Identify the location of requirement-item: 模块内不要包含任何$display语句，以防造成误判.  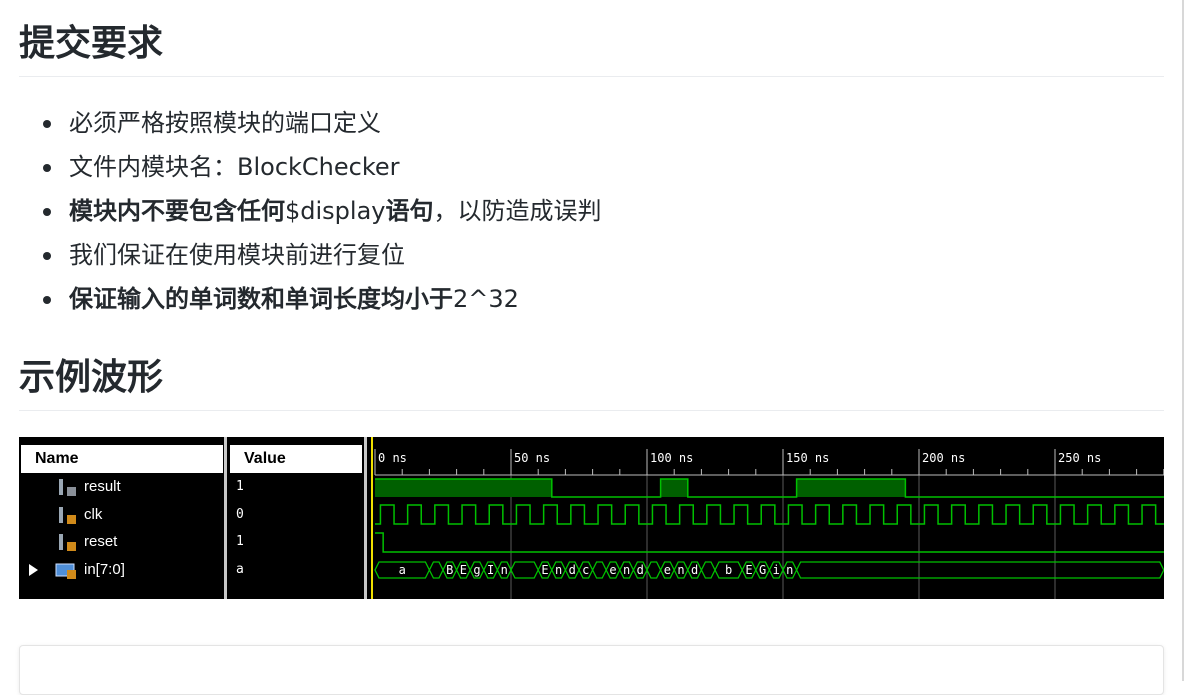
(569, 211).